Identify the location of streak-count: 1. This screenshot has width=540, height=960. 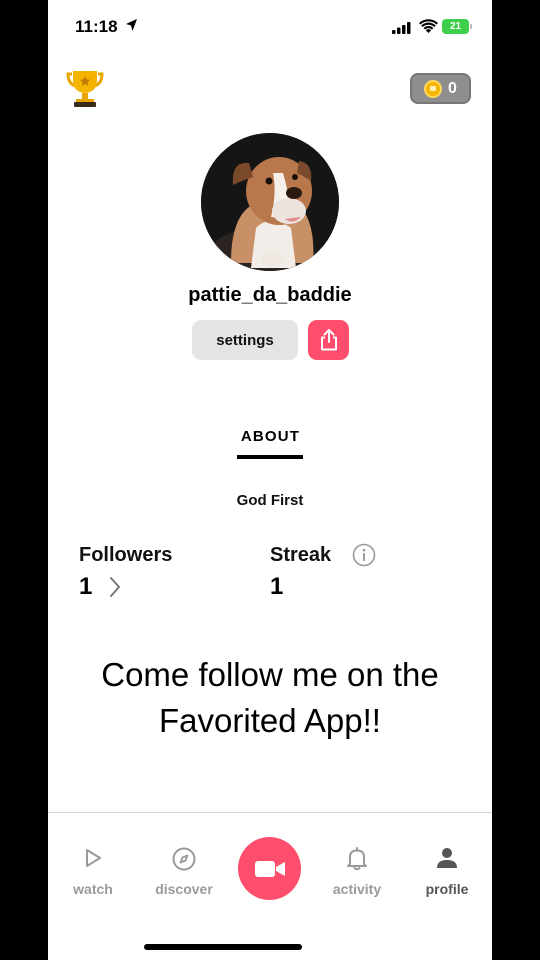
(277, 586).